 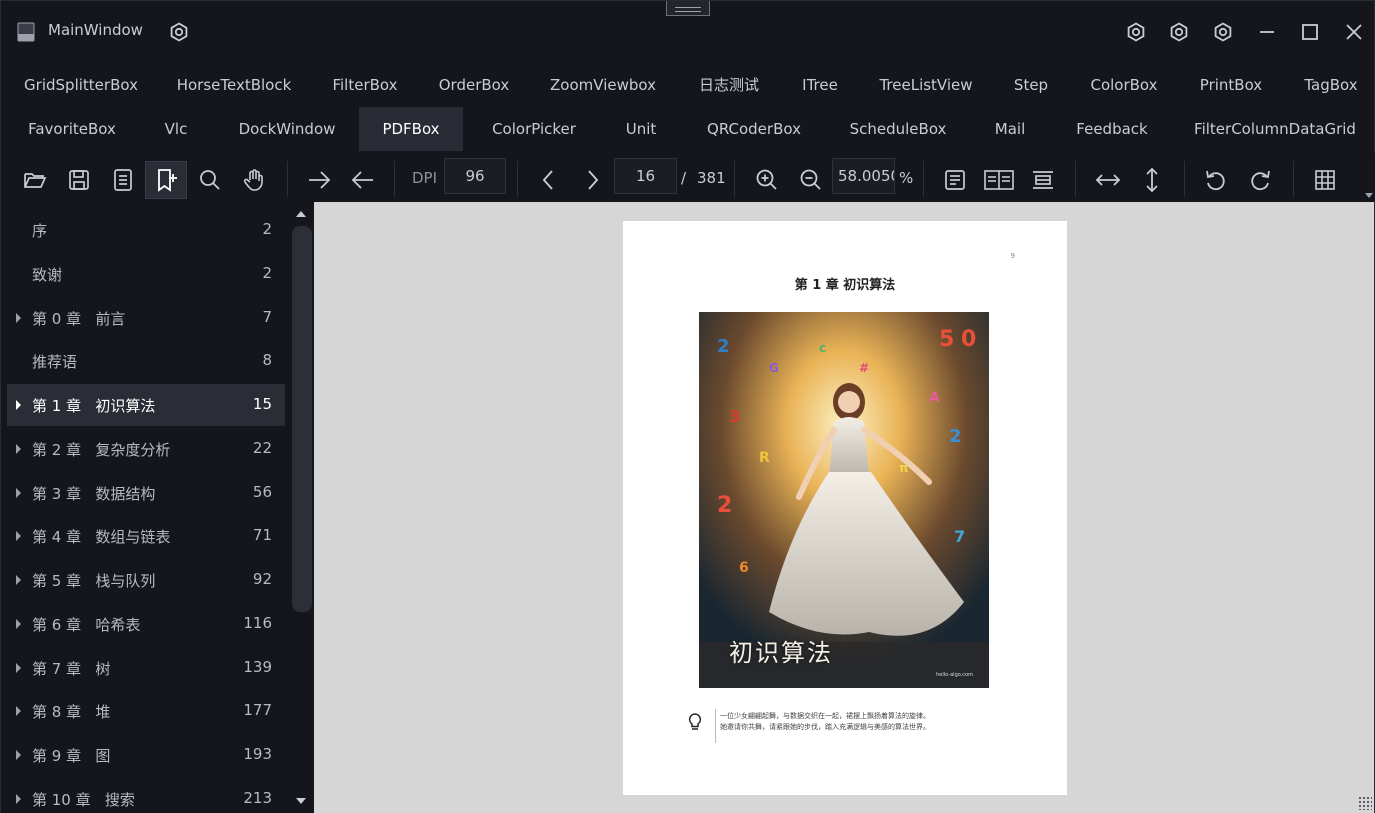 I want to click on tab-printbox: PrintBox, so click(x=1231, y=85).